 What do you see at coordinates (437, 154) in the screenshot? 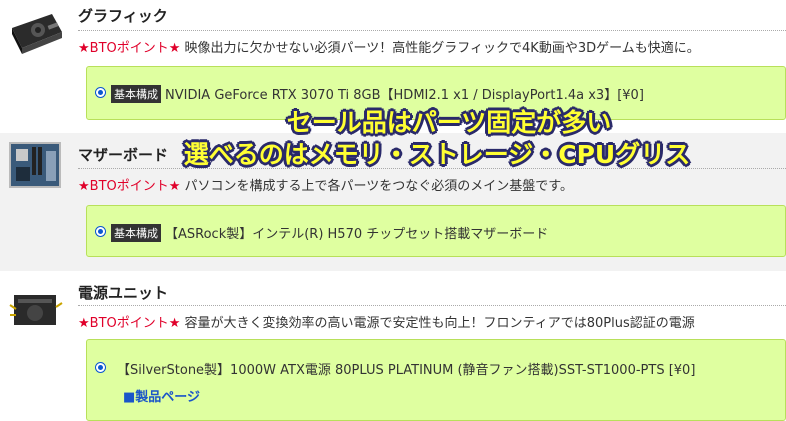
I see `overlay-caption-line2: 選べるのはメモリ・ストレージ・CPUグリス` at bounding box center [437, 154].